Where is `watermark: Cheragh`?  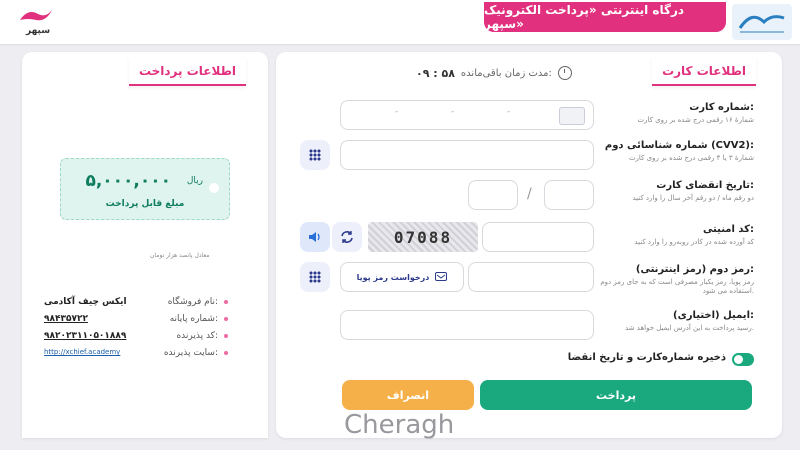 watermark: Cheragh is located at coordinates (399, 425).